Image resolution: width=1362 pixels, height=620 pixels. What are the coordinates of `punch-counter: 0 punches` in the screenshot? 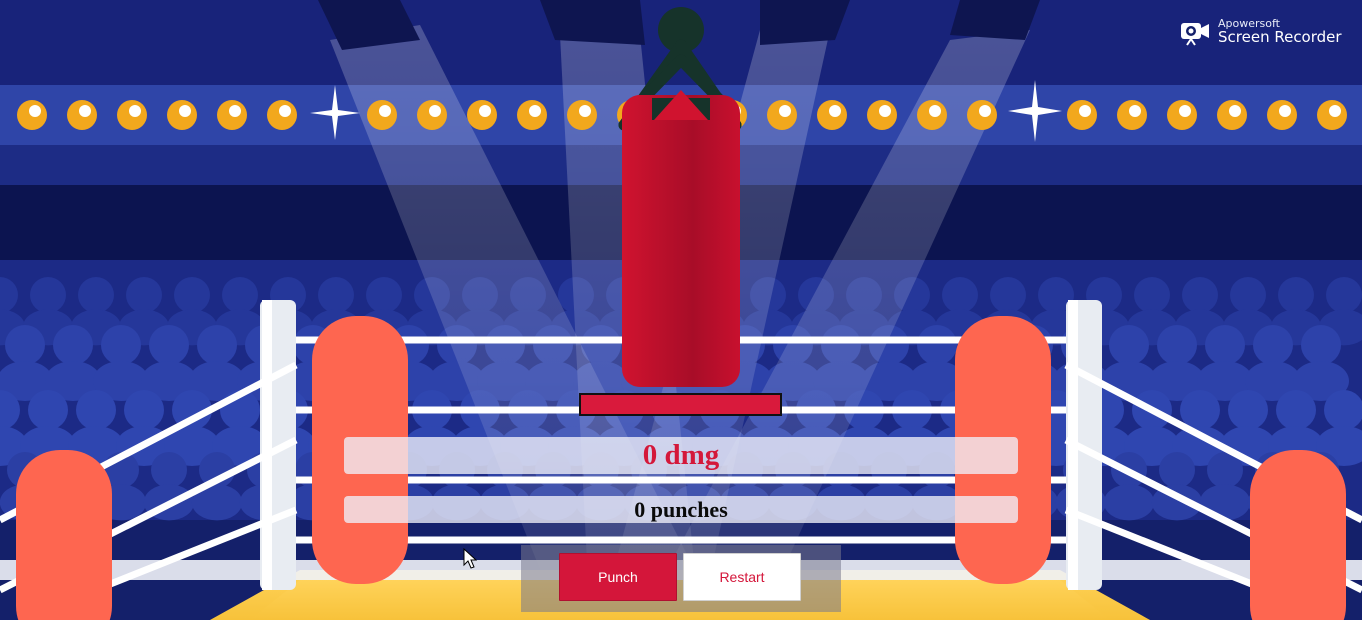 It's located at (681, 509).